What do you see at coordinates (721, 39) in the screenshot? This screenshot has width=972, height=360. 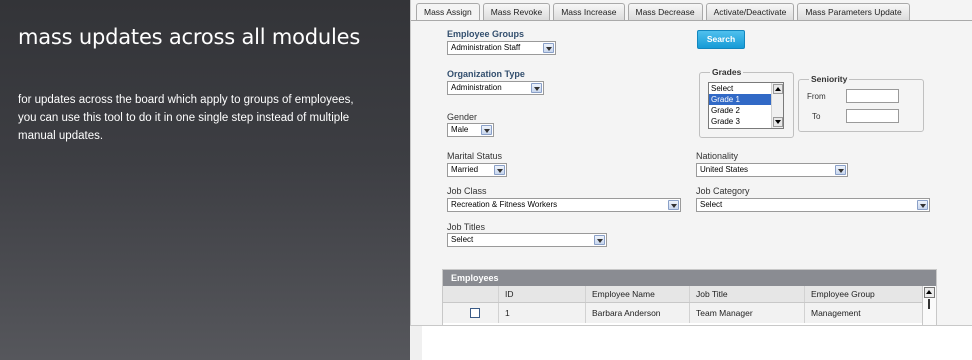 I see `search-button: Search` at bounding box center [721, 39].